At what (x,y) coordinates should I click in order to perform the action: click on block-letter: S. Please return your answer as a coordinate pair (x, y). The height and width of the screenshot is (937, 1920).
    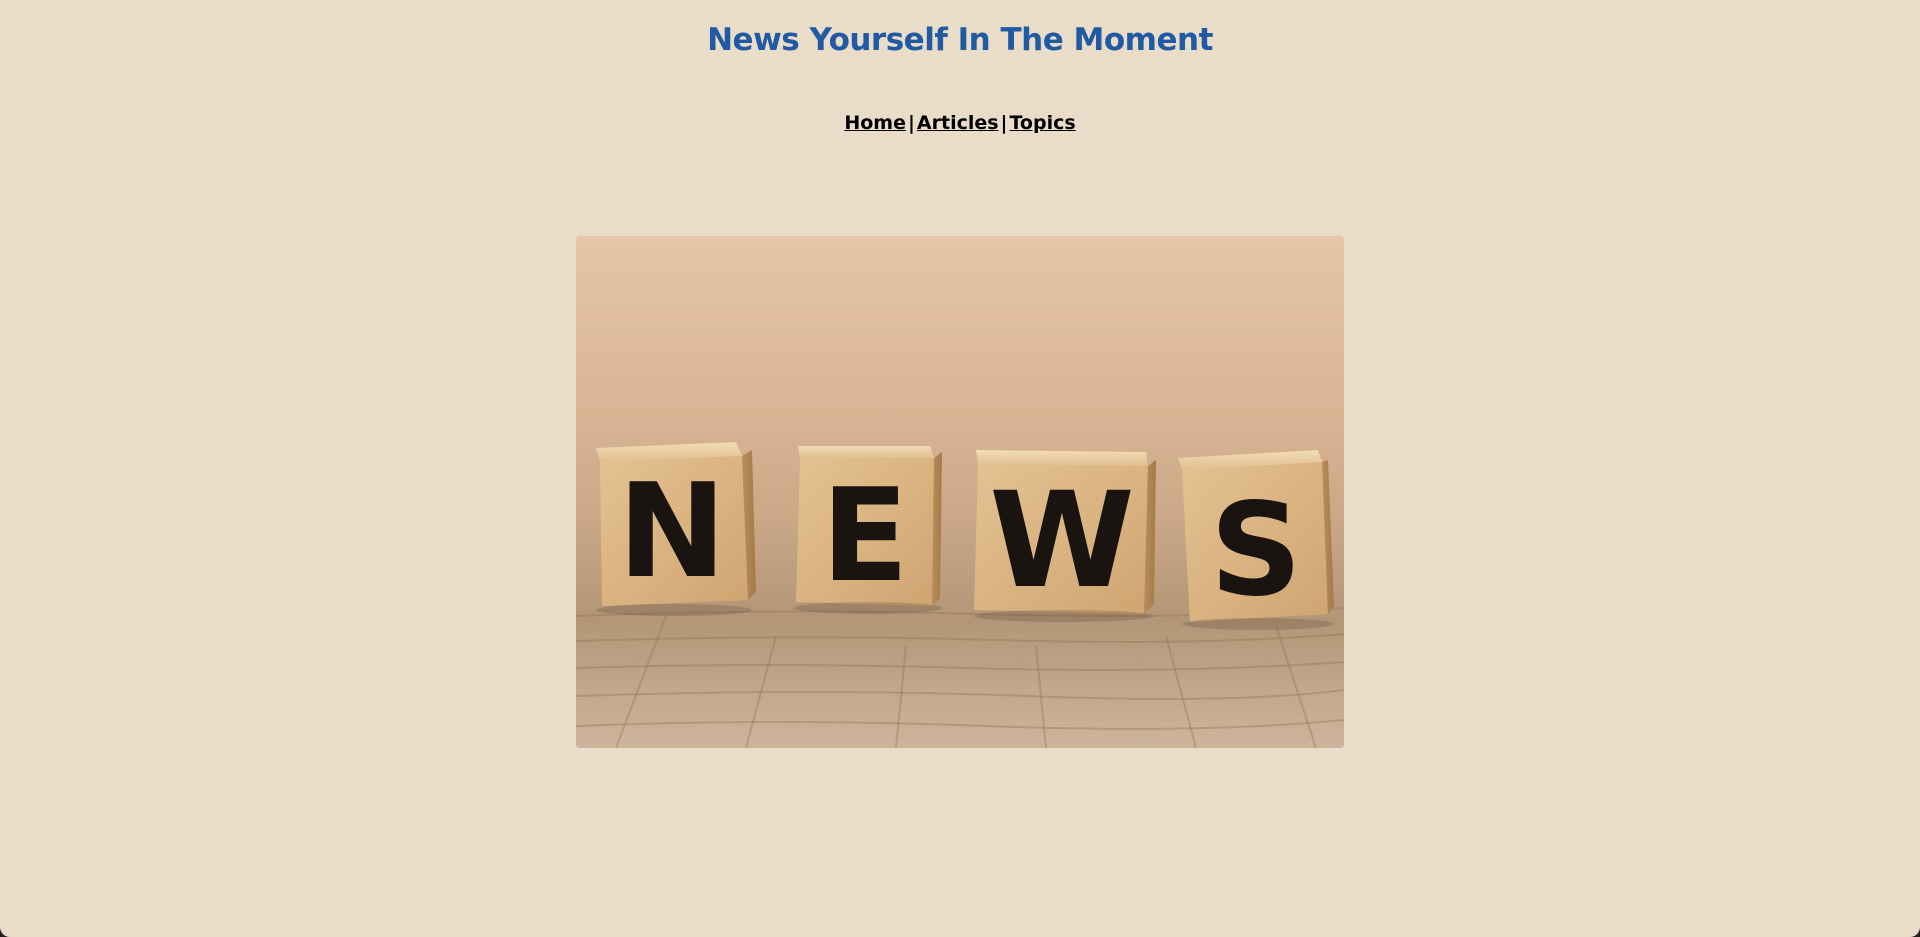
    Looking at the image, I should click on (1256, 550).